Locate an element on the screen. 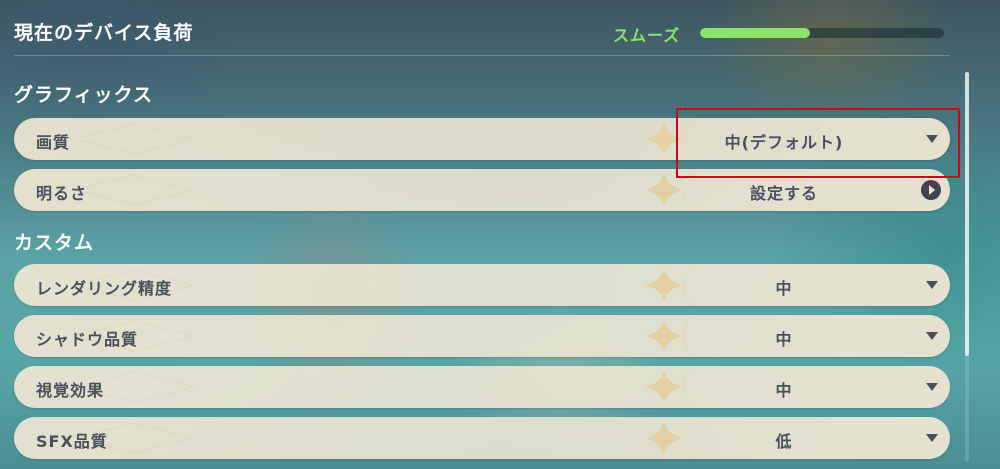  arrow-right-circle-icon is located at coordinates (931, 190).